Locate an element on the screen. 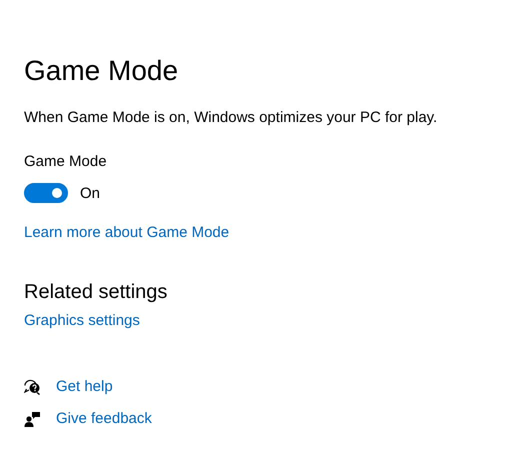  feedback-icon is located at coordinates (32, 419).